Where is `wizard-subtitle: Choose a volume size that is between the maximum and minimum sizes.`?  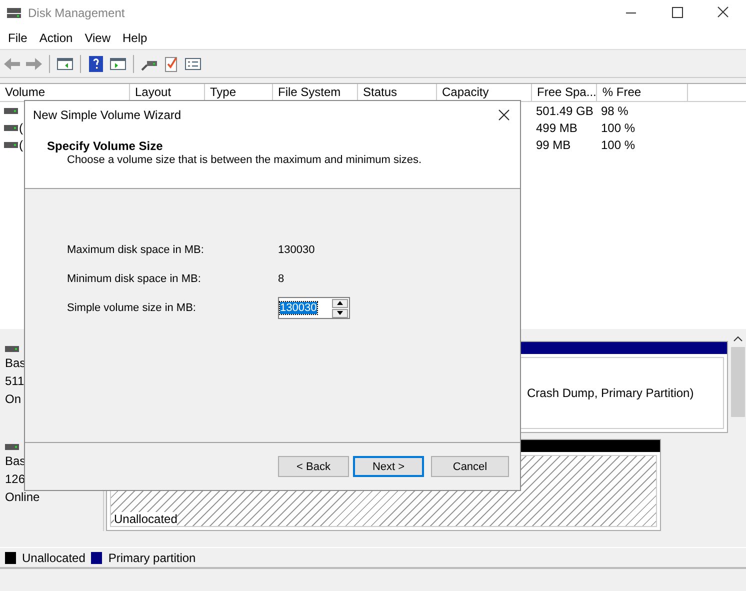
wizard-subtitle: Choose a volume size that is between the maximum and minimum sizes. is located at coordinates (244, 160).